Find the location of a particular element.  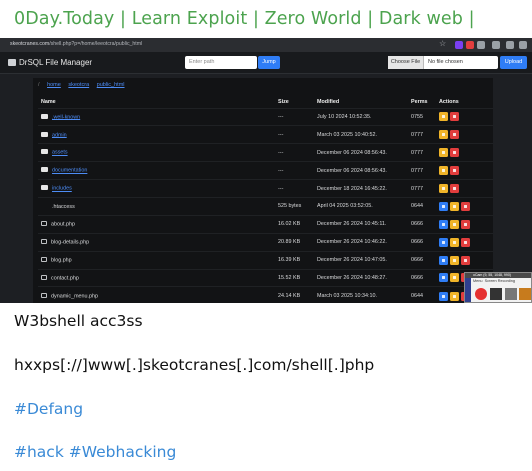

breadcrumb: / home skeotcra public_html is located at coordinates (84, 85).